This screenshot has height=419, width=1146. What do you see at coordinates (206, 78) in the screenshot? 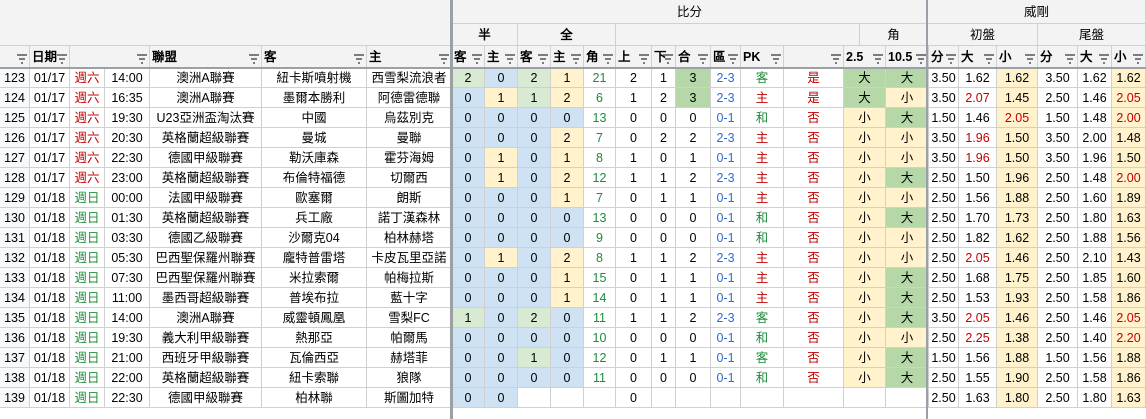
I see `cell-lg: 澳洲A聯賽` at bounding box center [206, 78].